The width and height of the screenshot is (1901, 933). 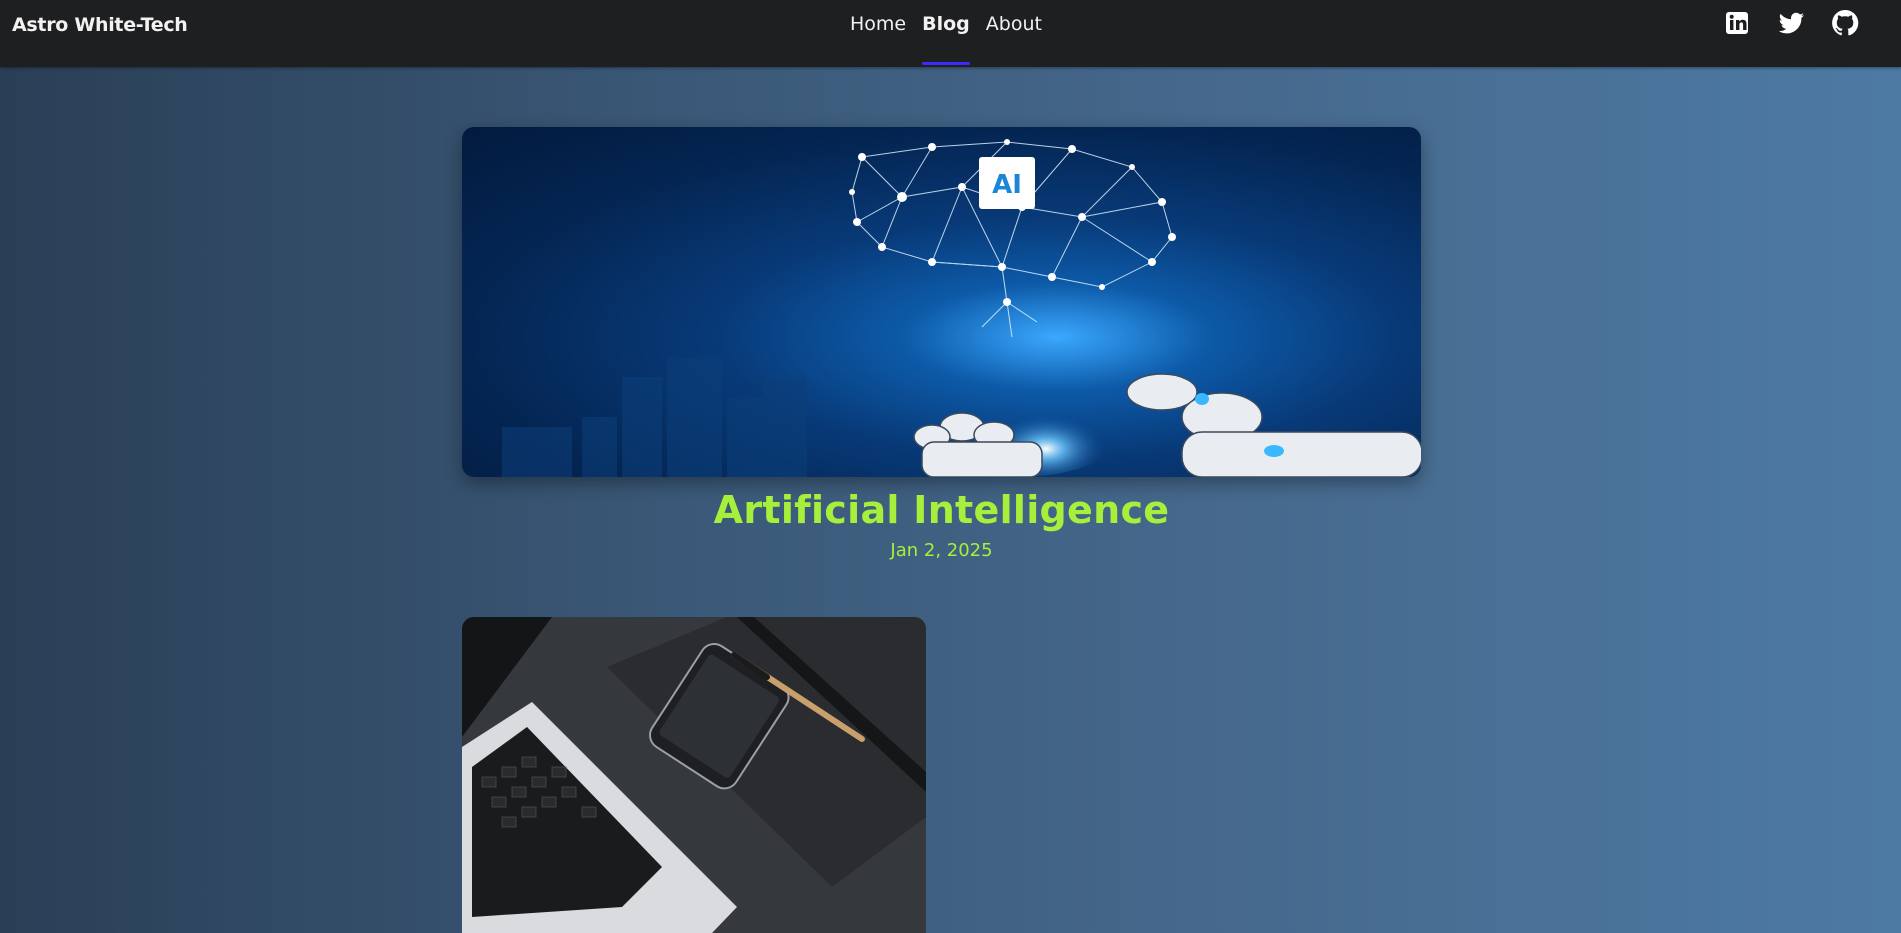 I want to click on site-brand: Astro White-Tech, so click(x=100, y=25).